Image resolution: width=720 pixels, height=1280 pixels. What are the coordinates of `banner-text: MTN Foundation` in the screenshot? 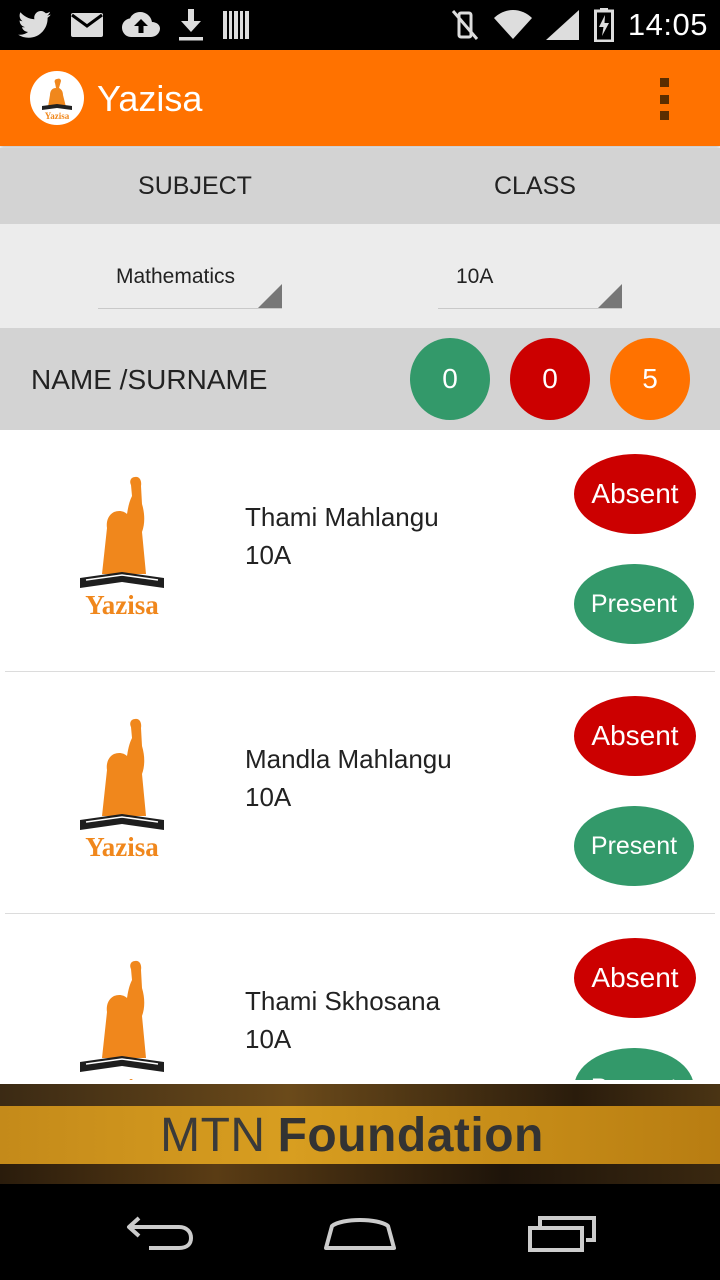 It's located at (360, 1135).